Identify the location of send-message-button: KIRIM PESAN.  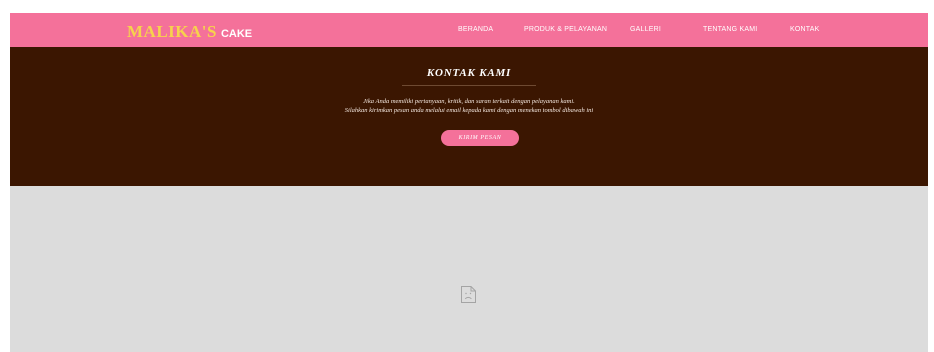
(480, 138).